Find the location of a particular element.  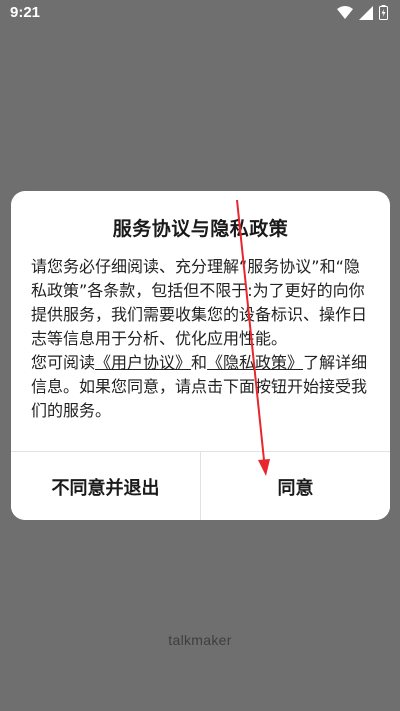

links-prefix: 您可阅读 is located at coordinates (63, 362).